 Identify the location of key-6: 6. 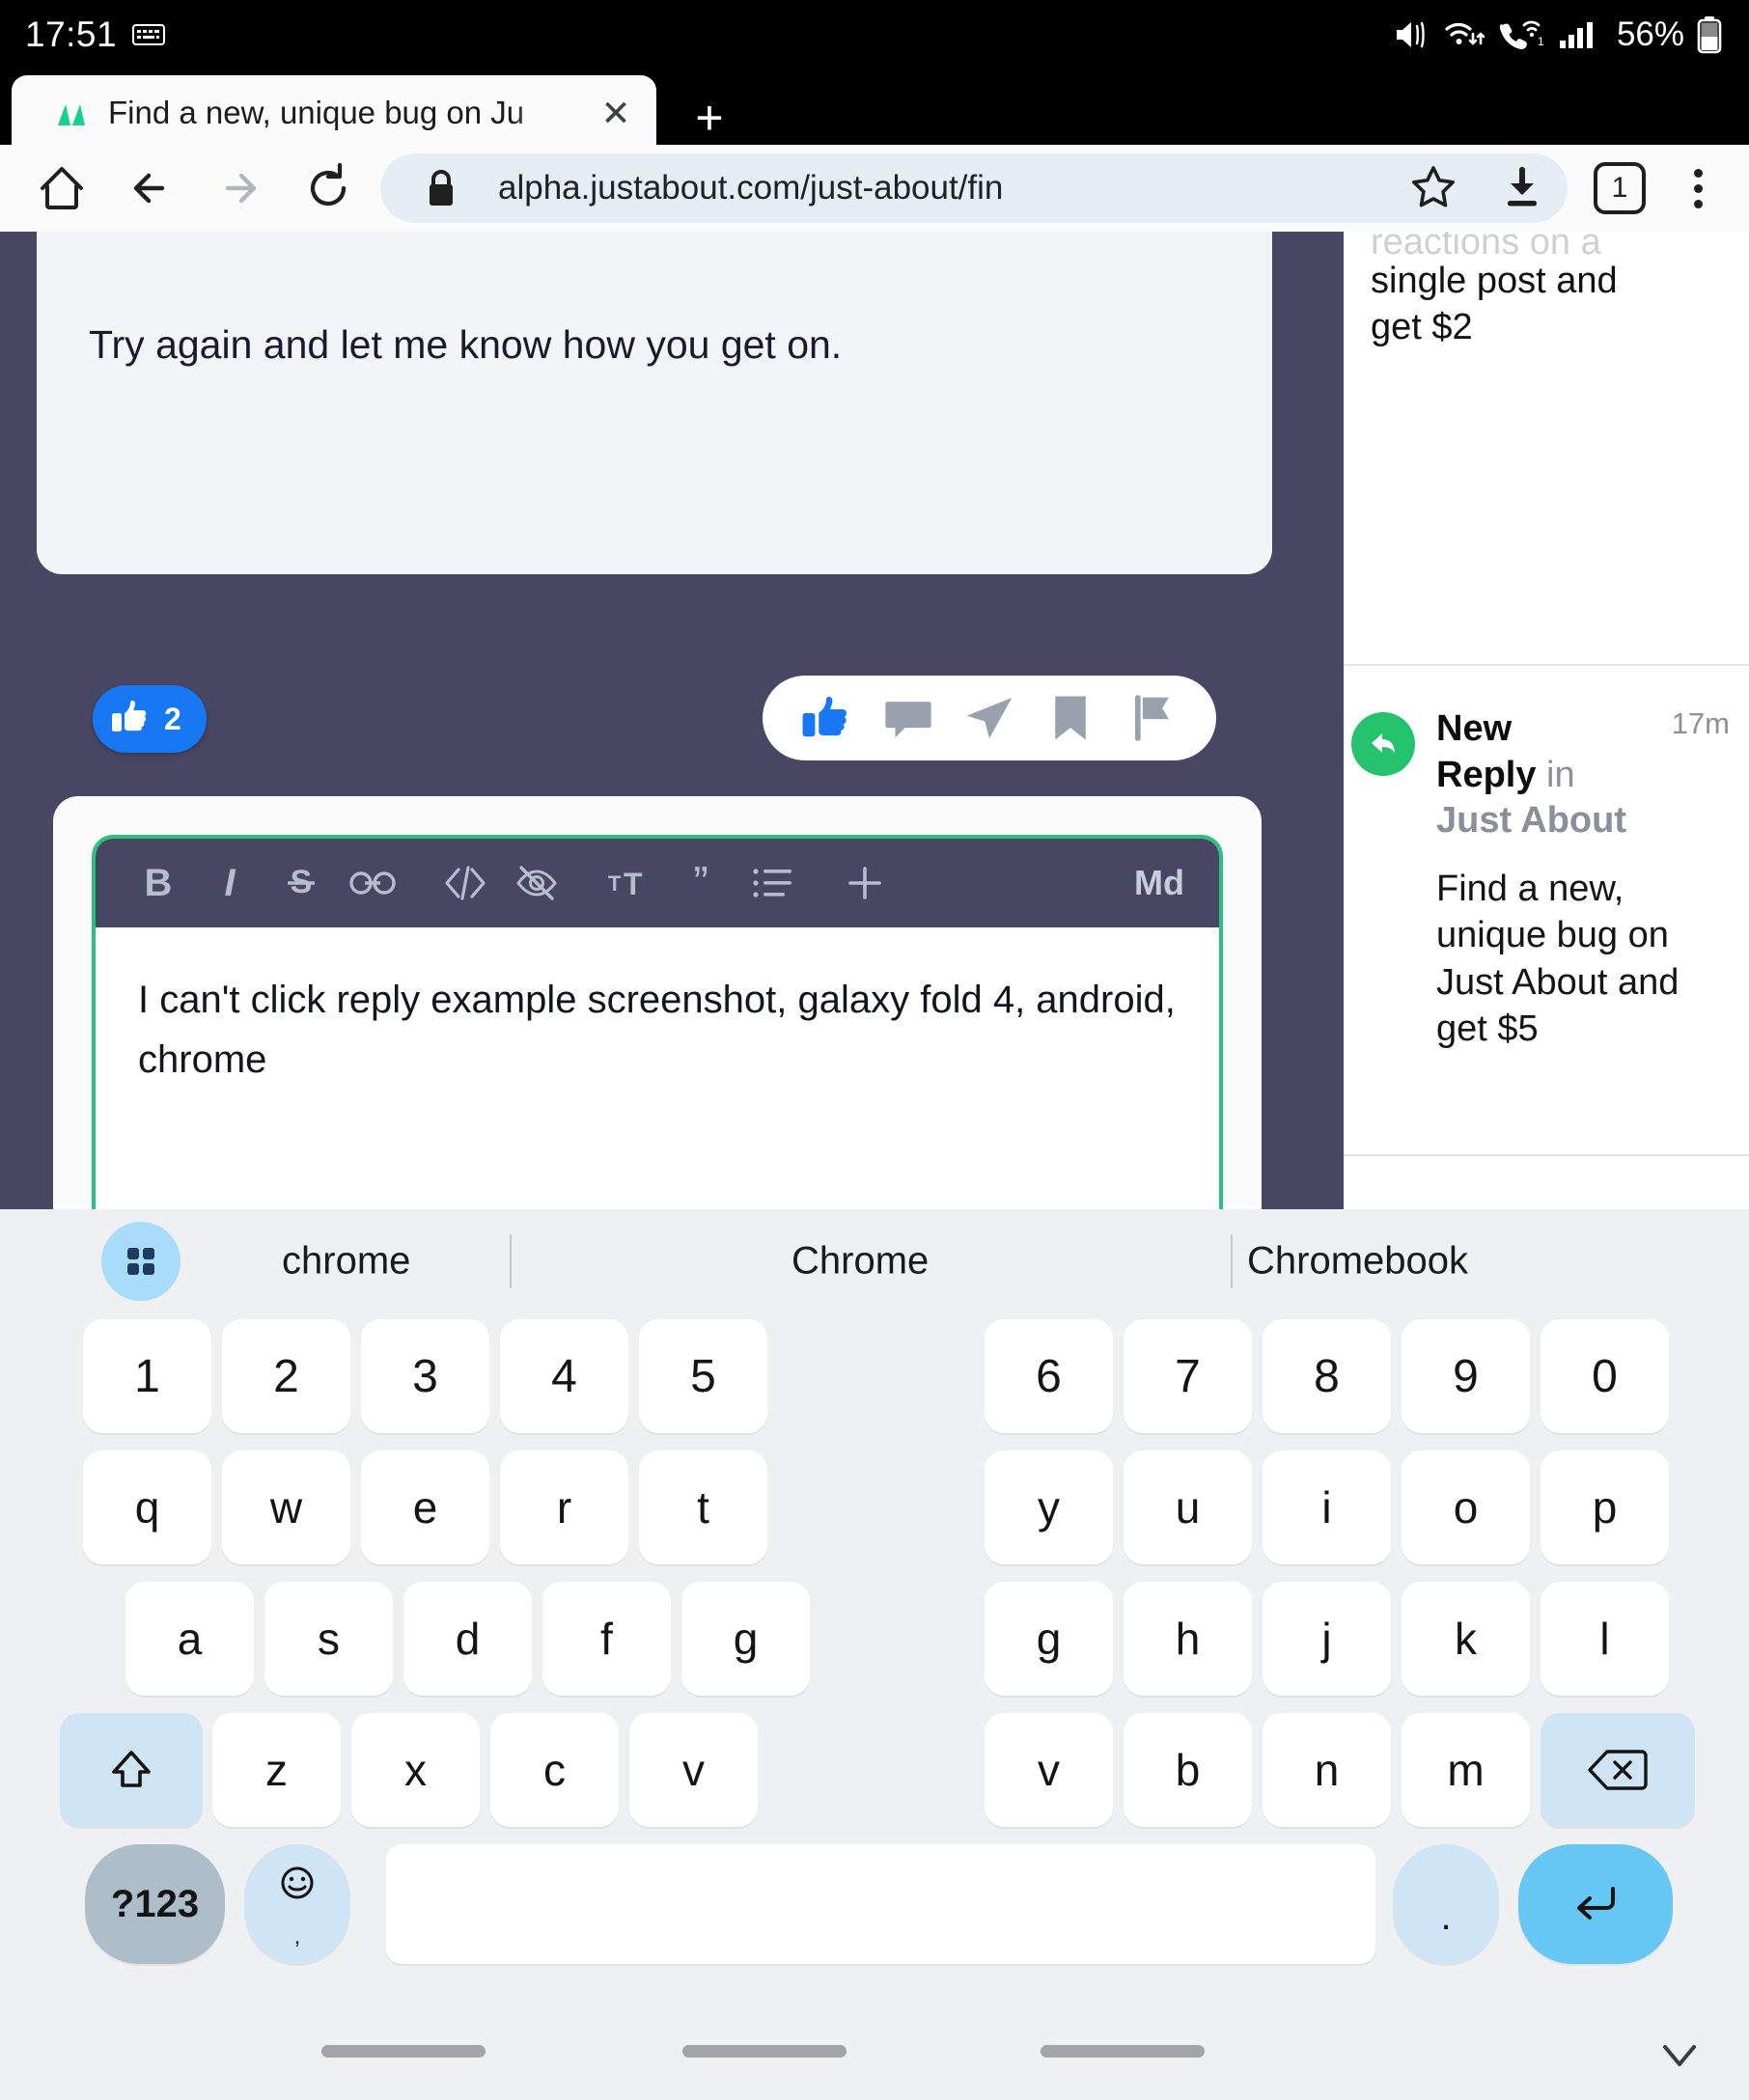
(1049, 1376).